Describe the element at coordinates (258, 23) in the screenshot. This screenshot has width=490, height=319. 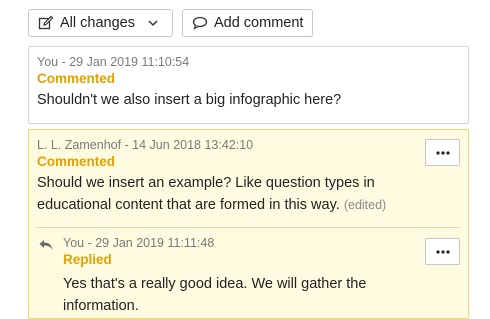
I see `add-comment-label: Add comment` at that location.